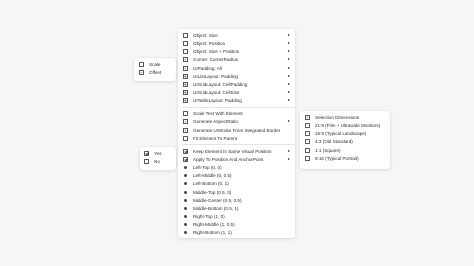  I want to click on yes-no-menu: Yes No, so click(158, 158).